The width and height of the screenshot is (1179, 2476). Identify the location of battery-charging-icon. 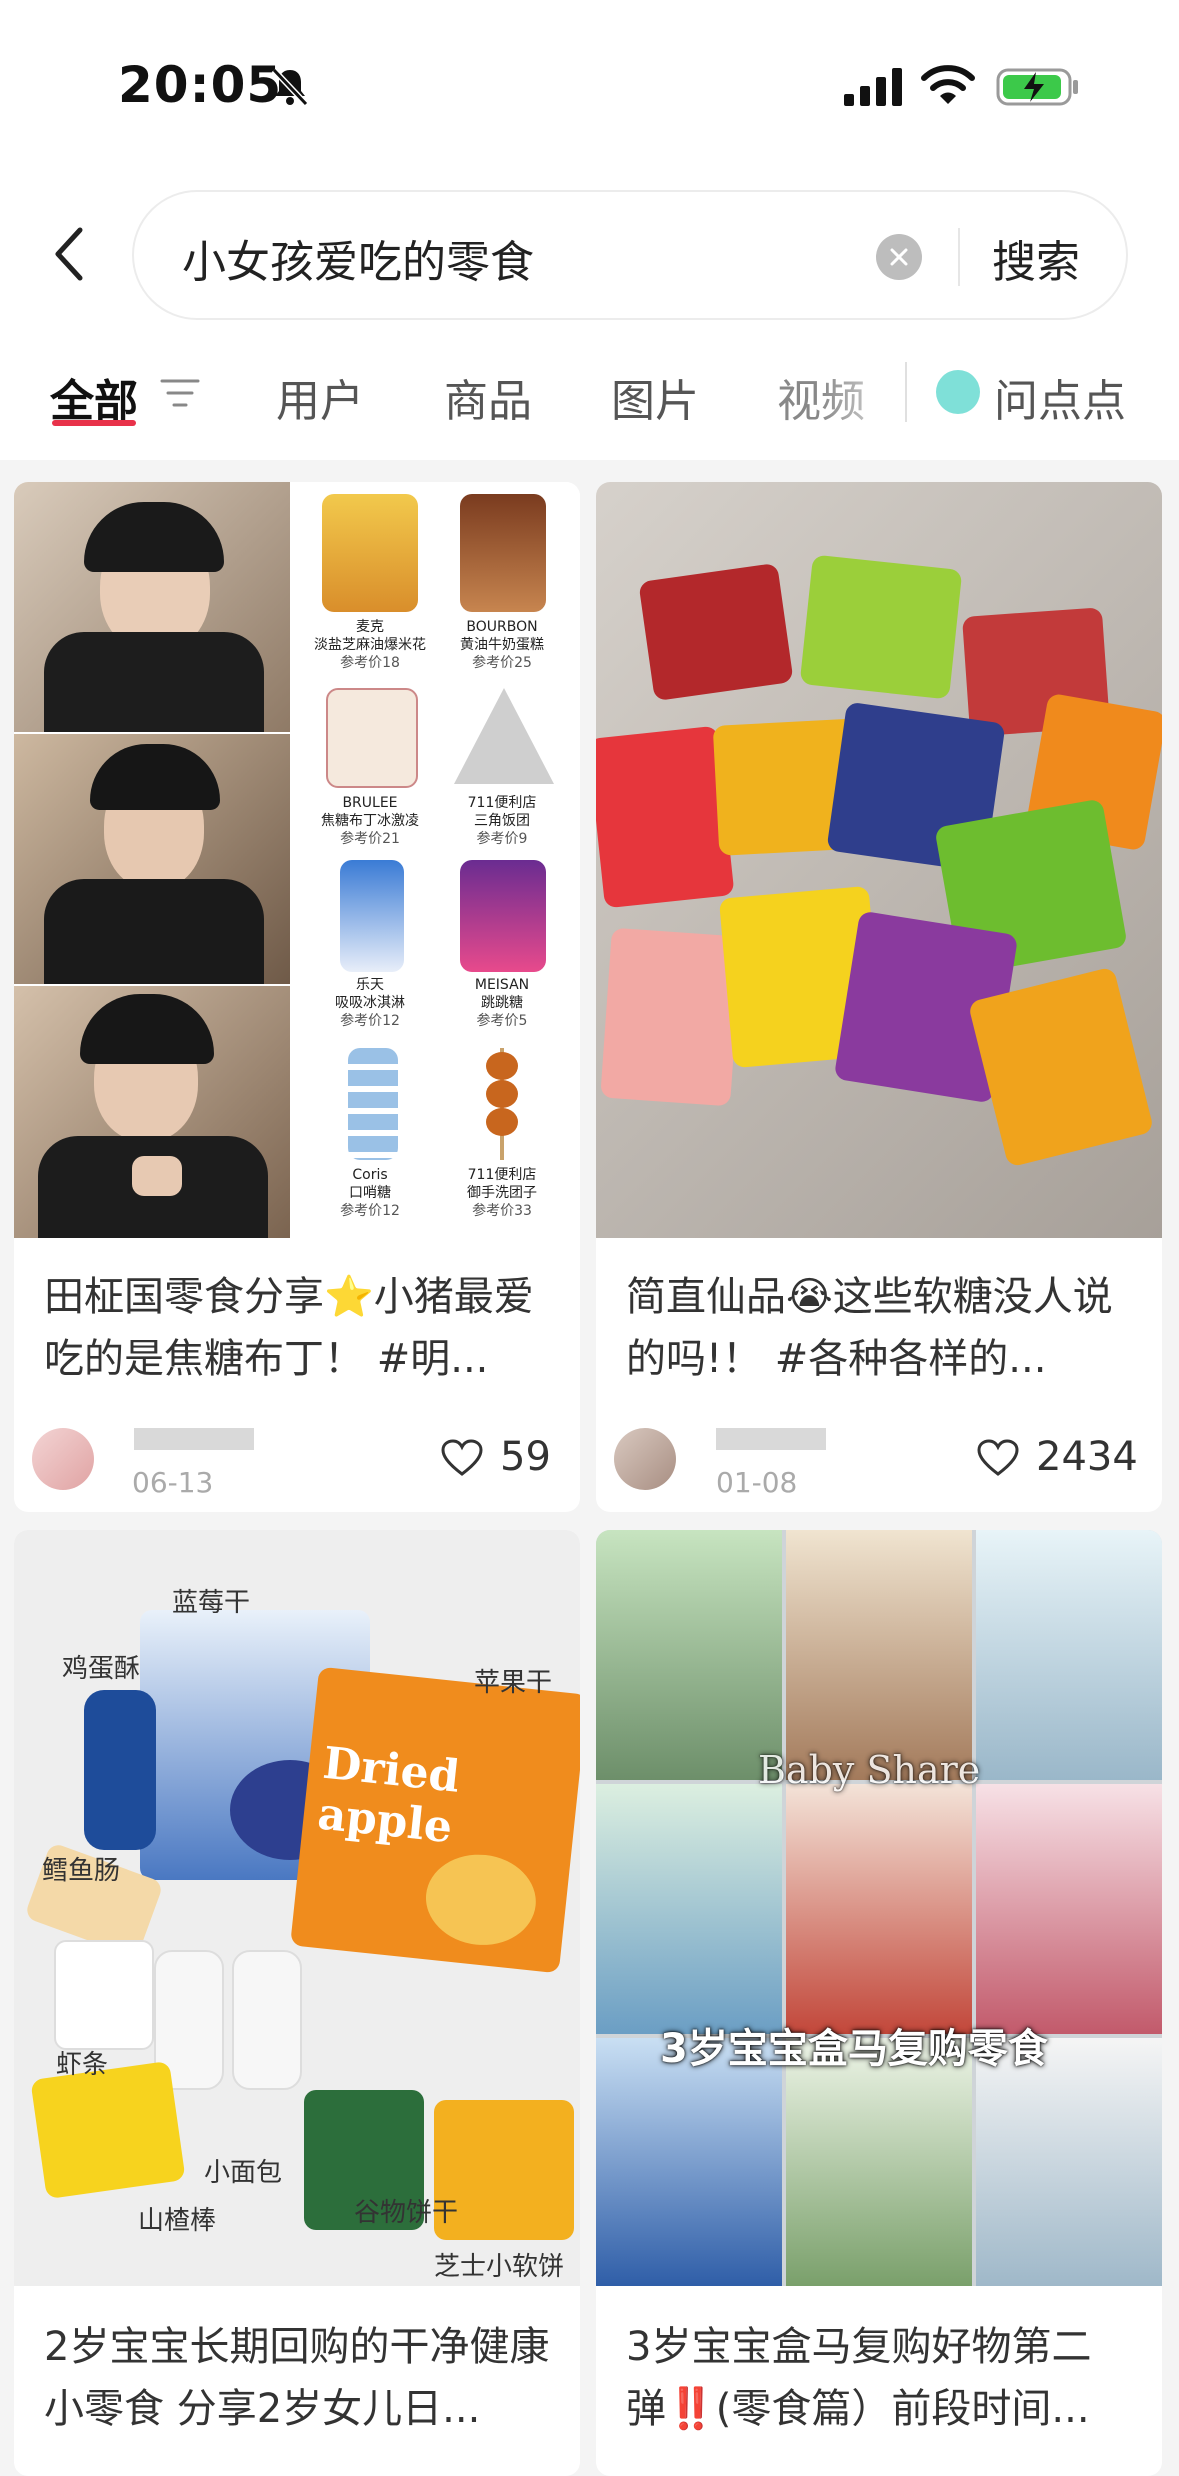
(1037, 87).